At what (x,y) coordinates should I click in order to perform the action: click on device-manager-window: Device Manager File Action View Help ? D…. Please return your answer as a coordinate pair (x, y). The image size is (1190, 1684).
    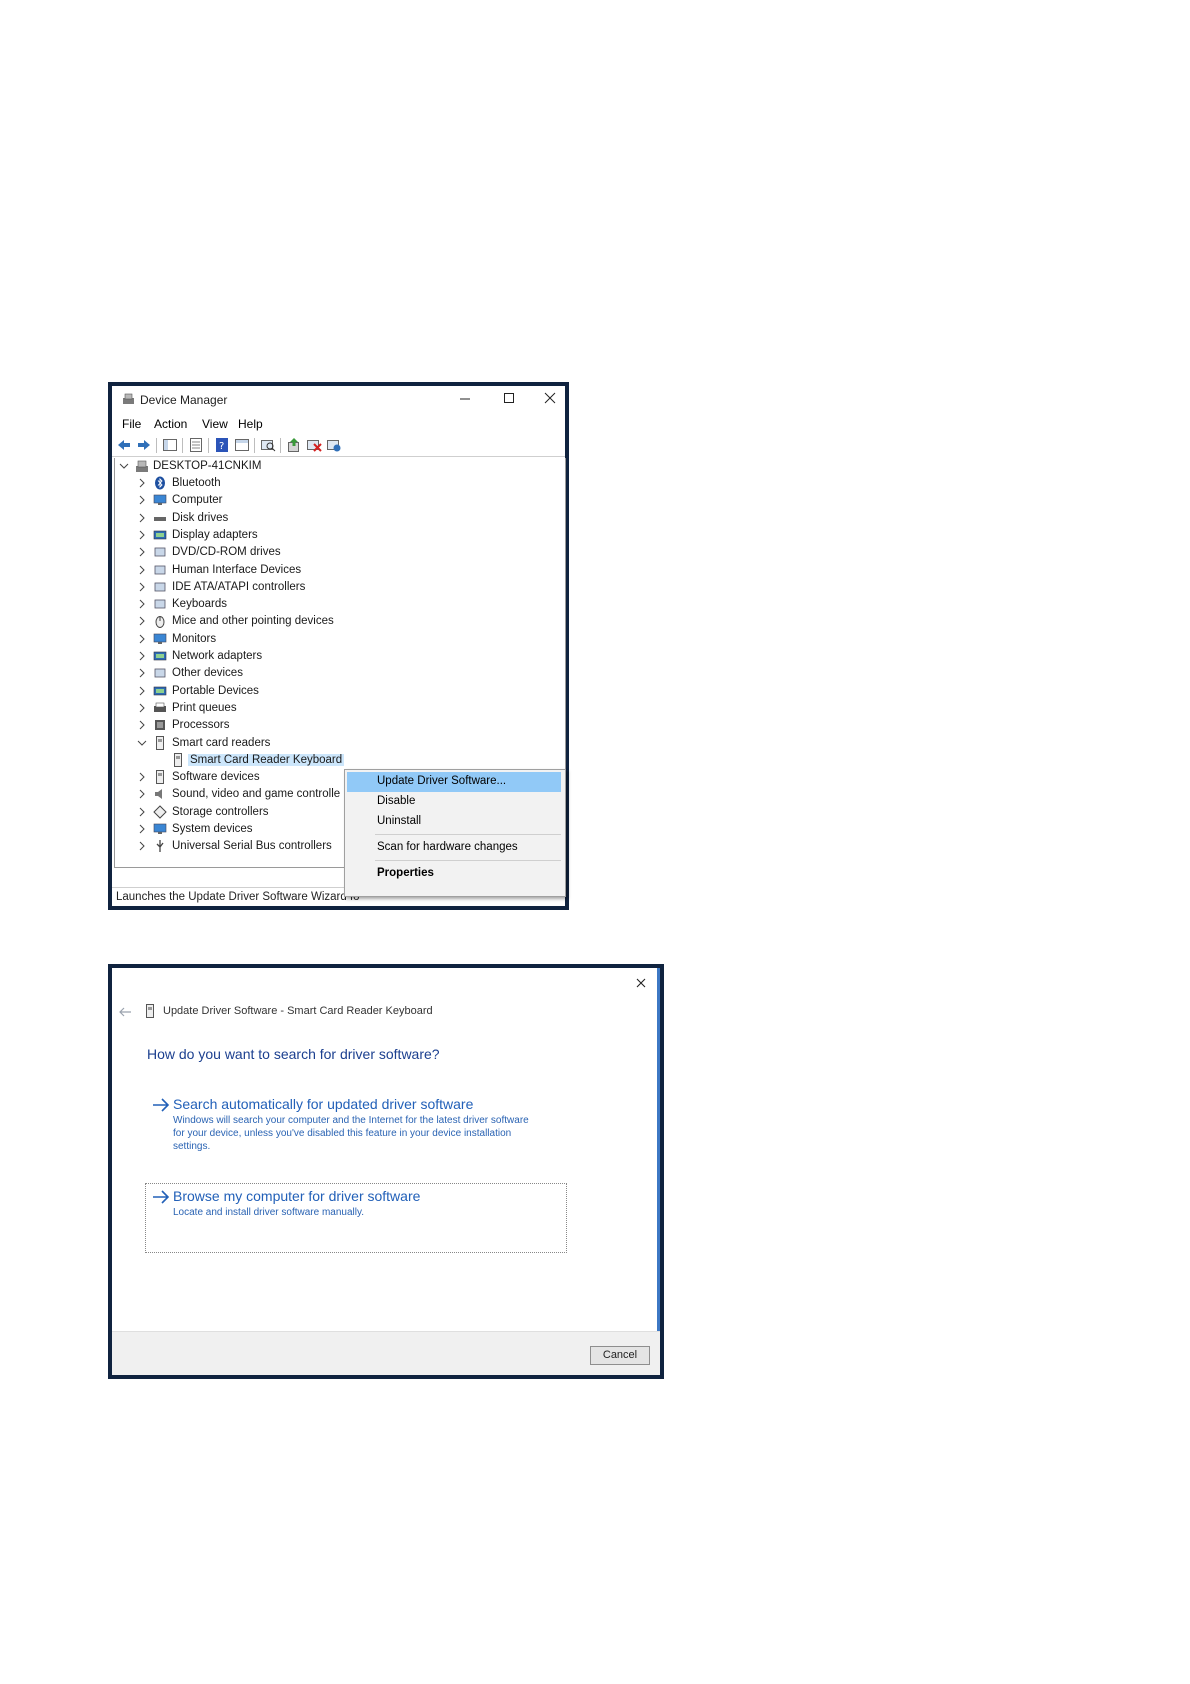
    Looking at the image, I should click on (339, 646).